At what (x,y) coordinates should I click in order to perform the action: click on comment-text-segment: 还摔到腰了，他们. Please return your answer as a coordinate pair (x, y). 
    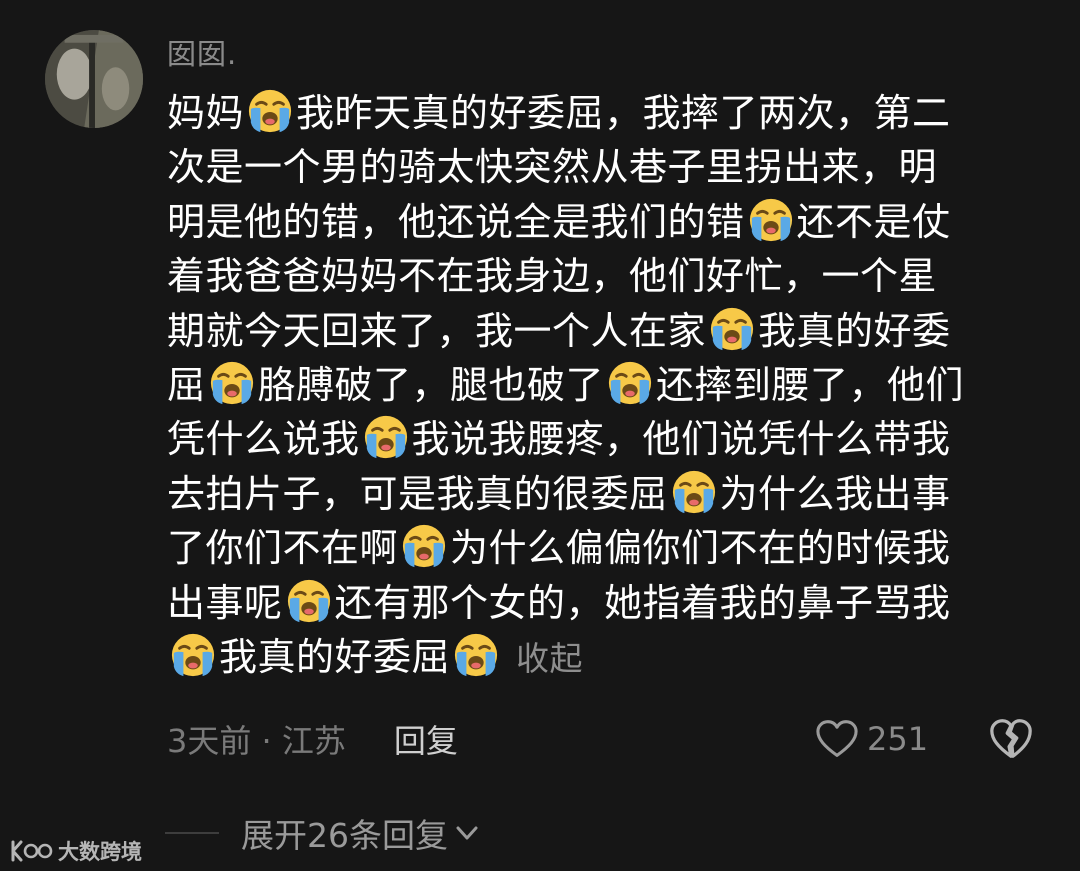
    Looking at the image, I should click on (810, 384).